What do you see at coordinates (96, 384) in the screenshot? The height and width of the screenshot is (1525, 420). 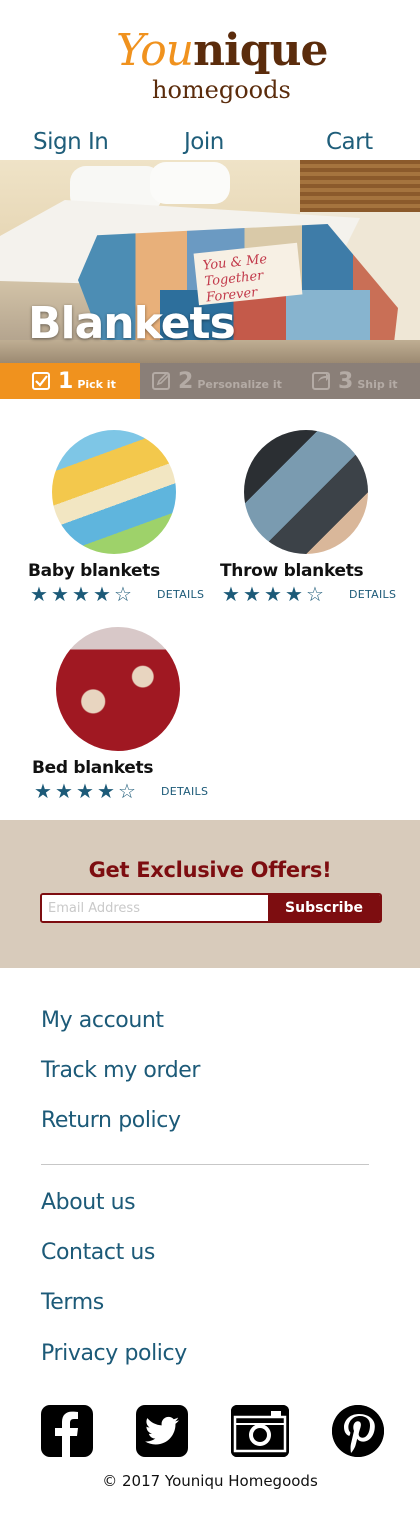 I see `step-label: Pick it` at bounding box center [96, 384].